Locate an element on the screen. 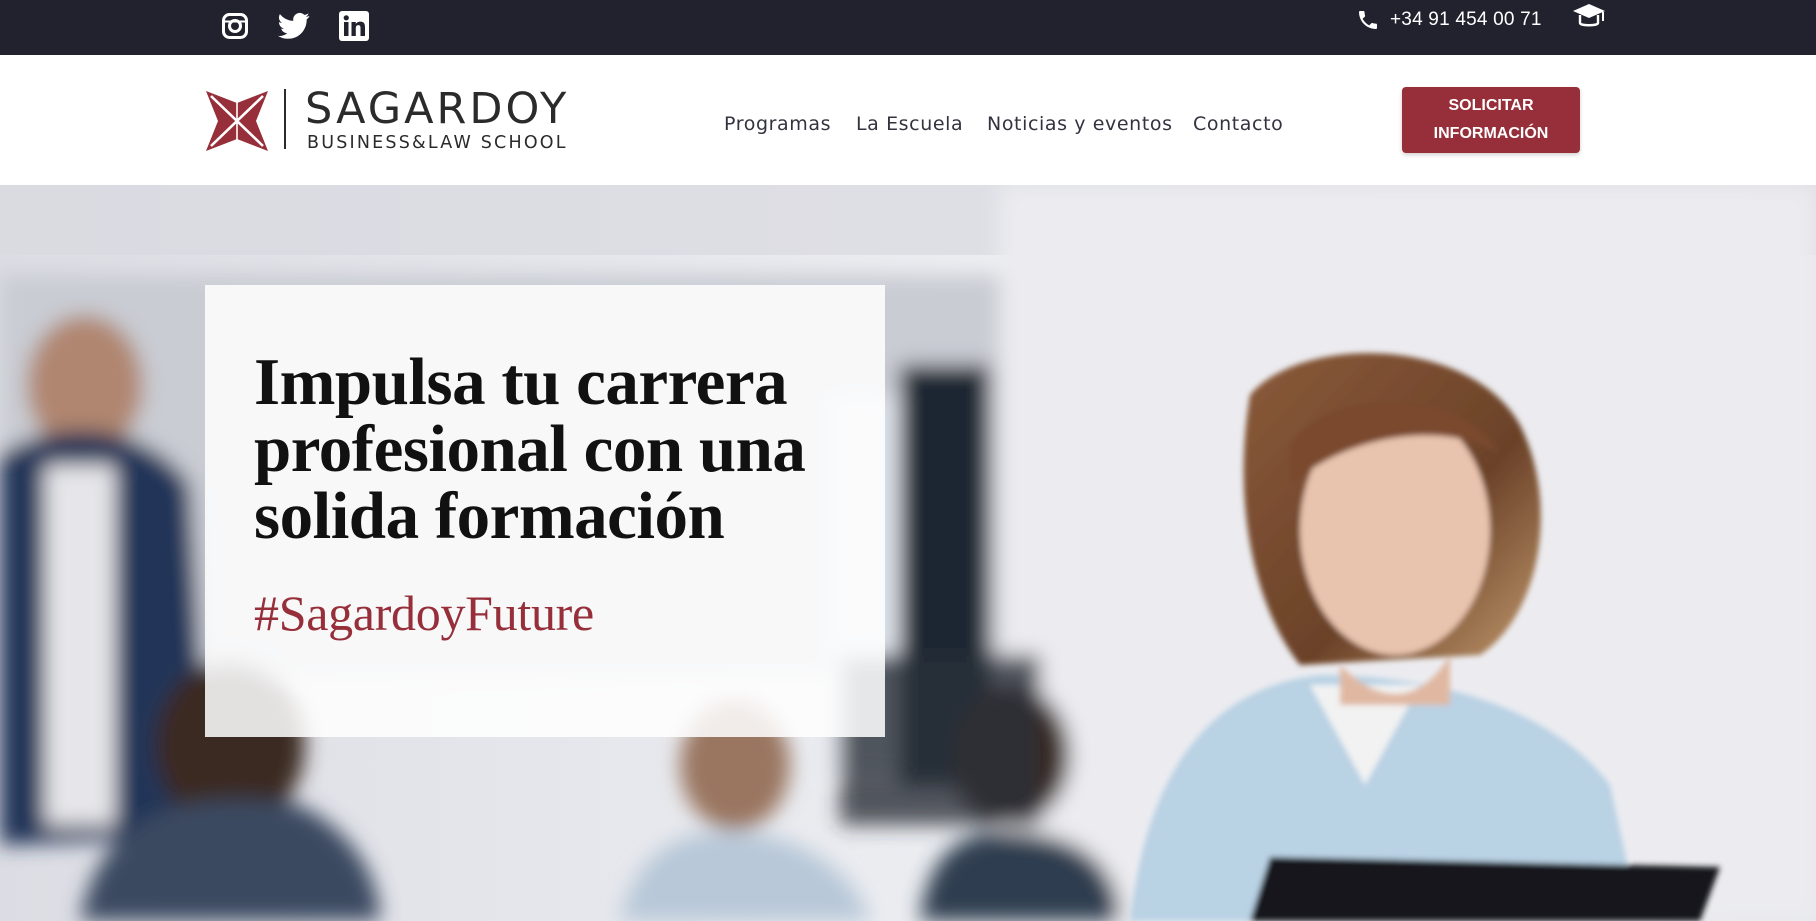 The height and width of the screenshot is (921, 1816). logo-divider is located at coordinates (285, 119).